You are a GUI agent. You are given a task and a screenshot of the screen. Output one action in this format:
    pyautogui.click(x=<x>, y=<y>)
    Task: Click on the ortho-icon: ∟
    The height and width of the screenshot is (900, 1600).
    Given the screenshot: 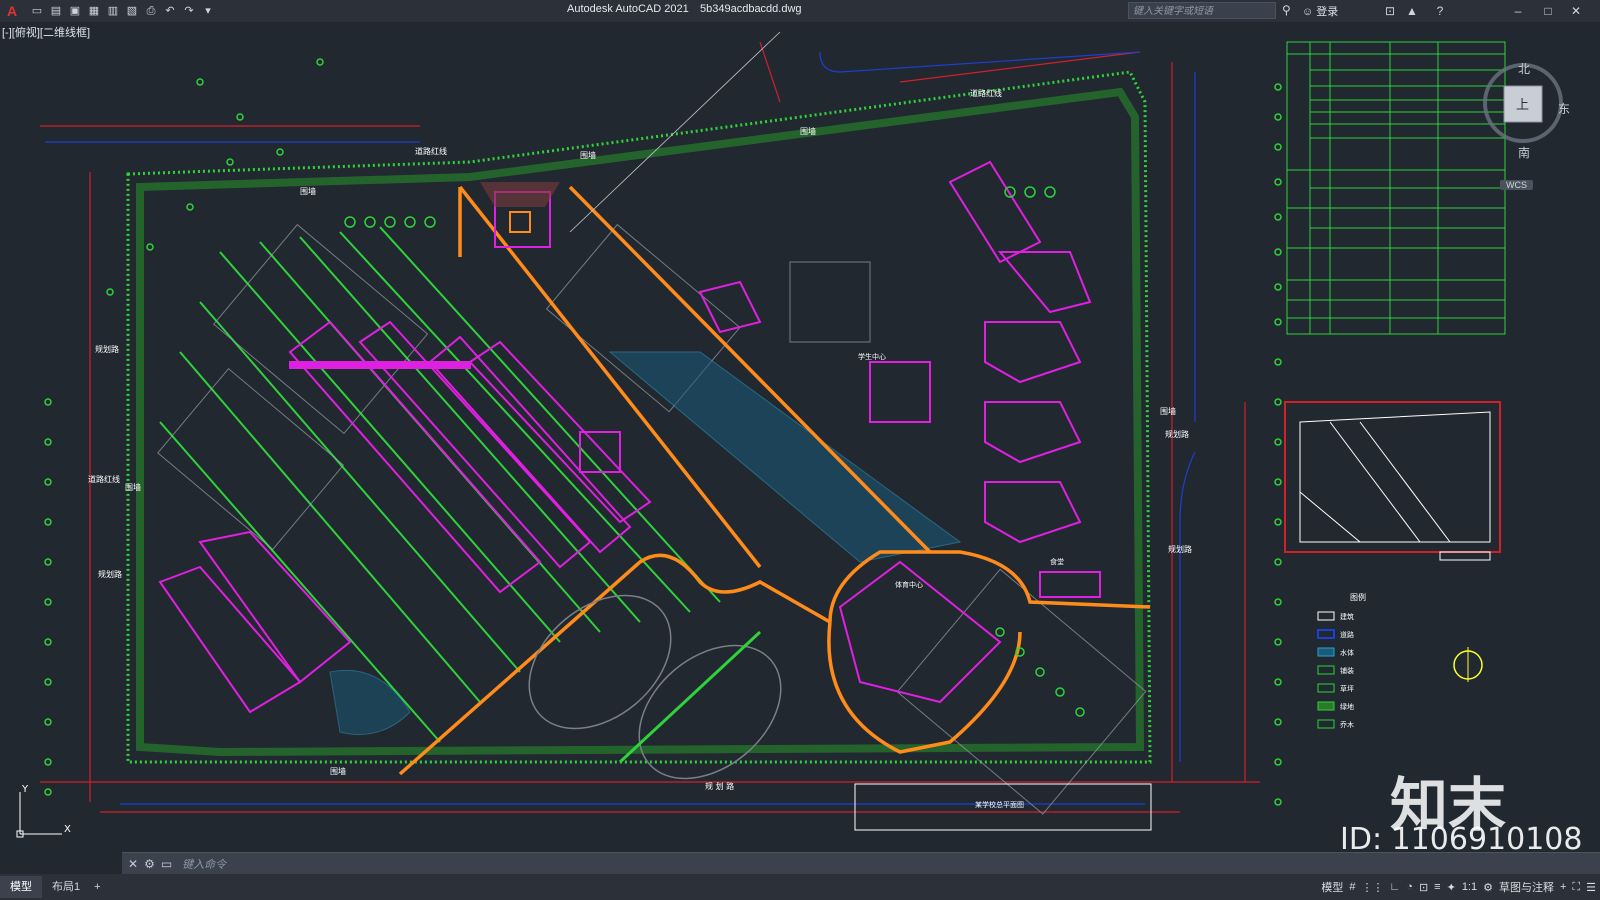 What is the action you would take?
    pyautogui.click(x=1395, y=887)
    